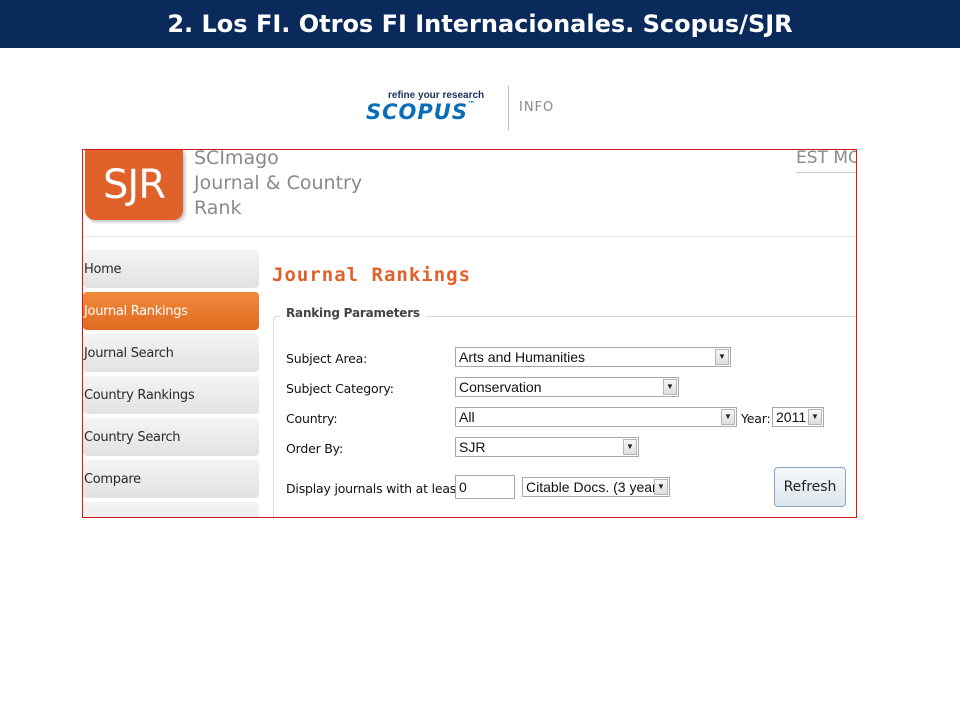 The height and width of the screenshot is (720, 960). Describe the element at coordinates (171, 509) in the screenshot. I see `sidebar-item-more` at that location.